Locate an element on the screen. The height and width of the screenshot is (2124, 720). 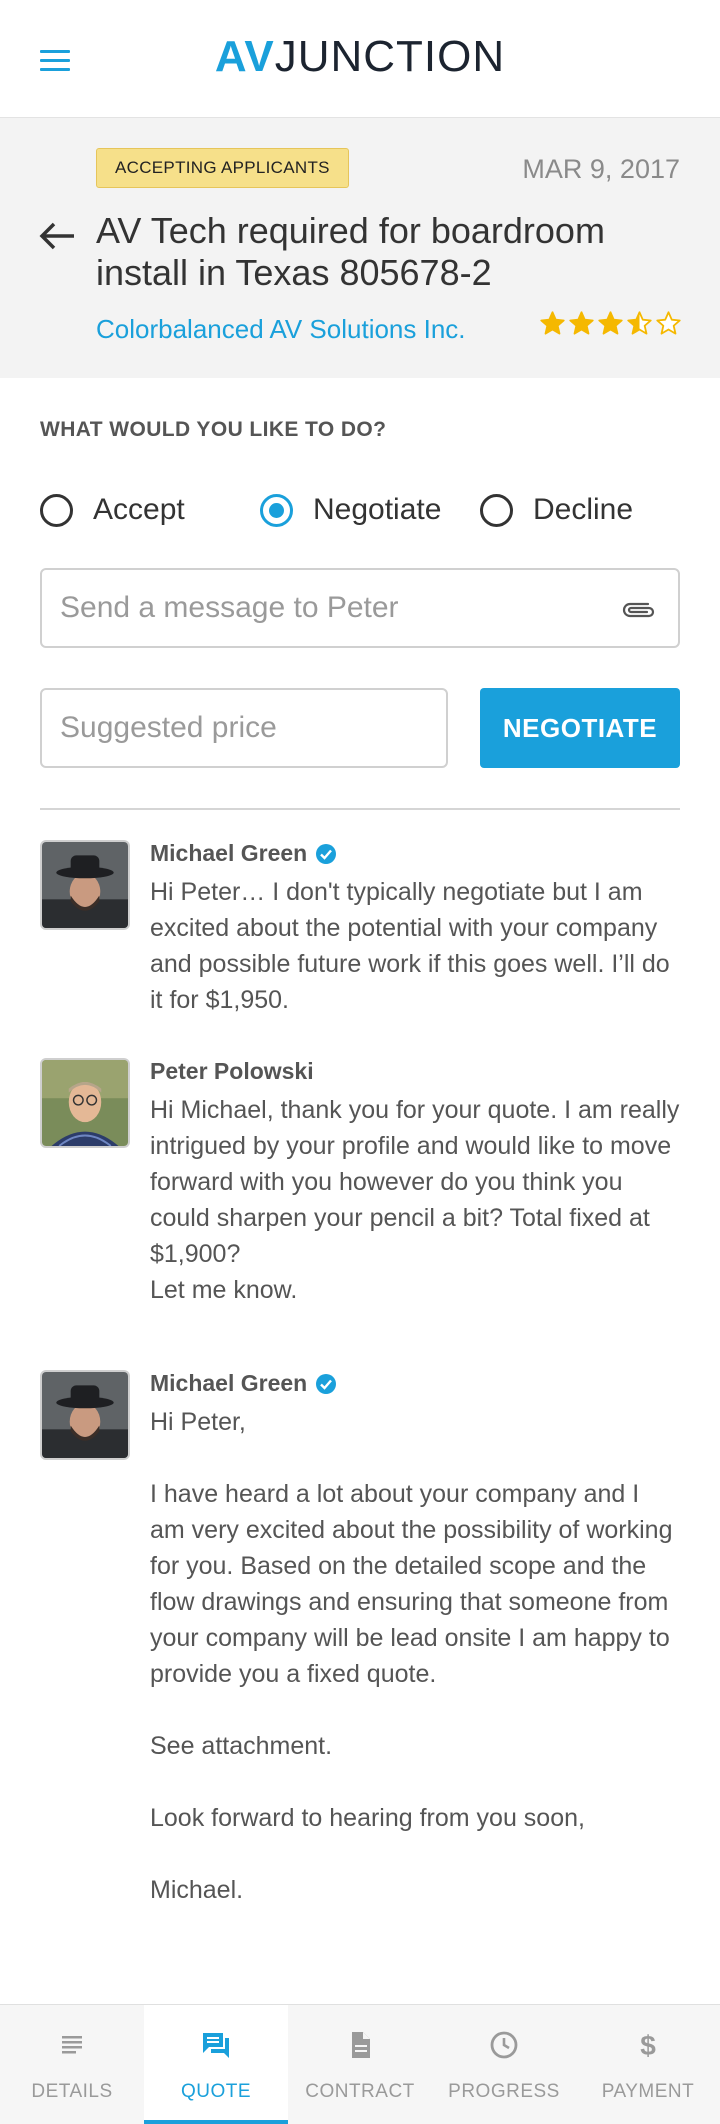
details-list-icon is located at coordinates (72, 2045).